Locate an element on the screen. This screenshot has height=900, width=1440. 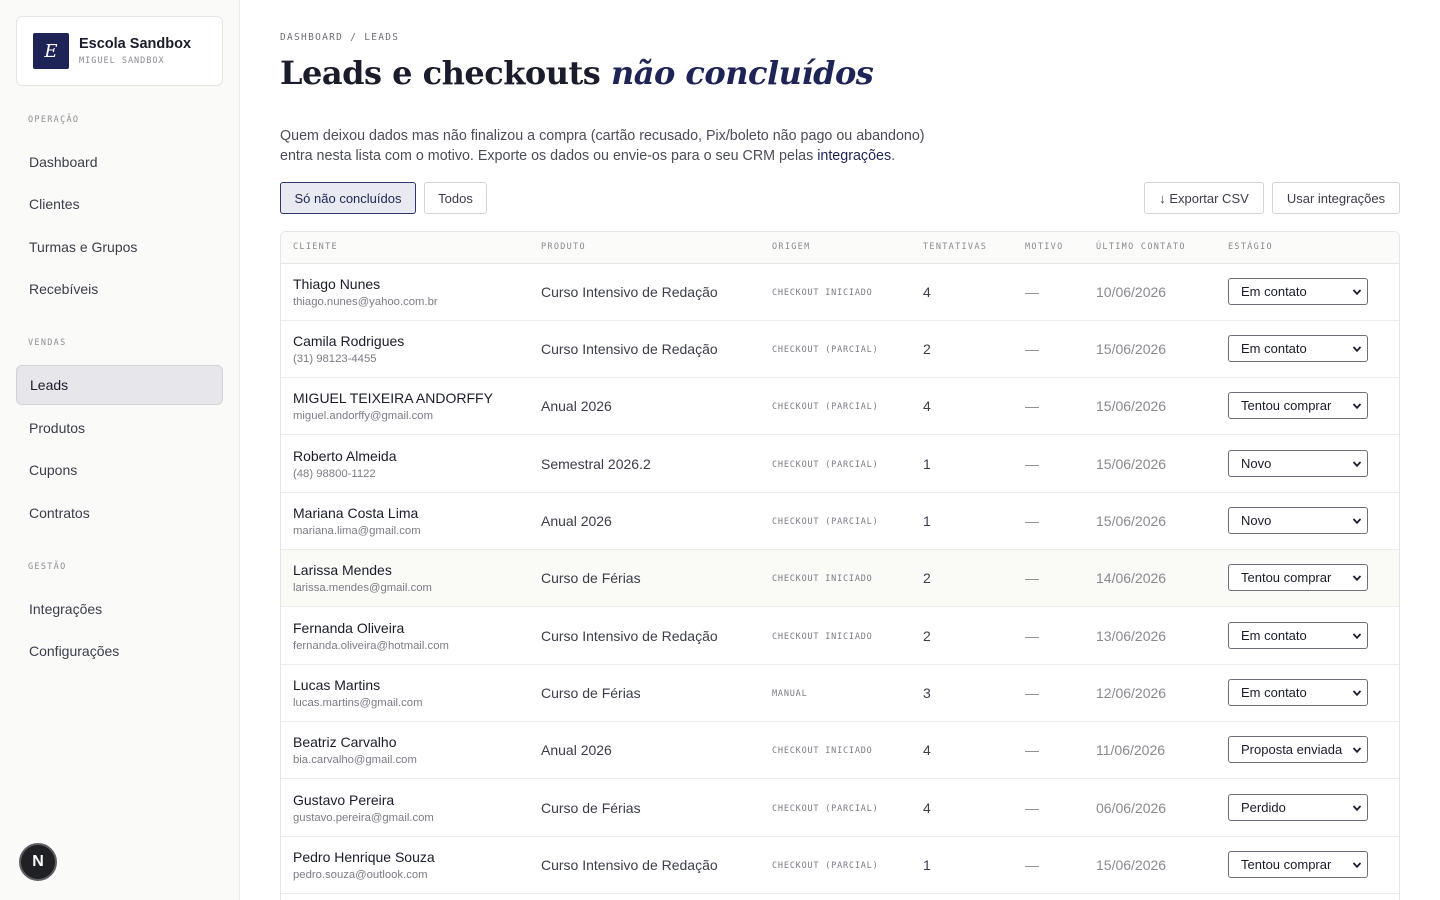
sidebar-item-contratos: Contratos is located at coordinates (119, 513).